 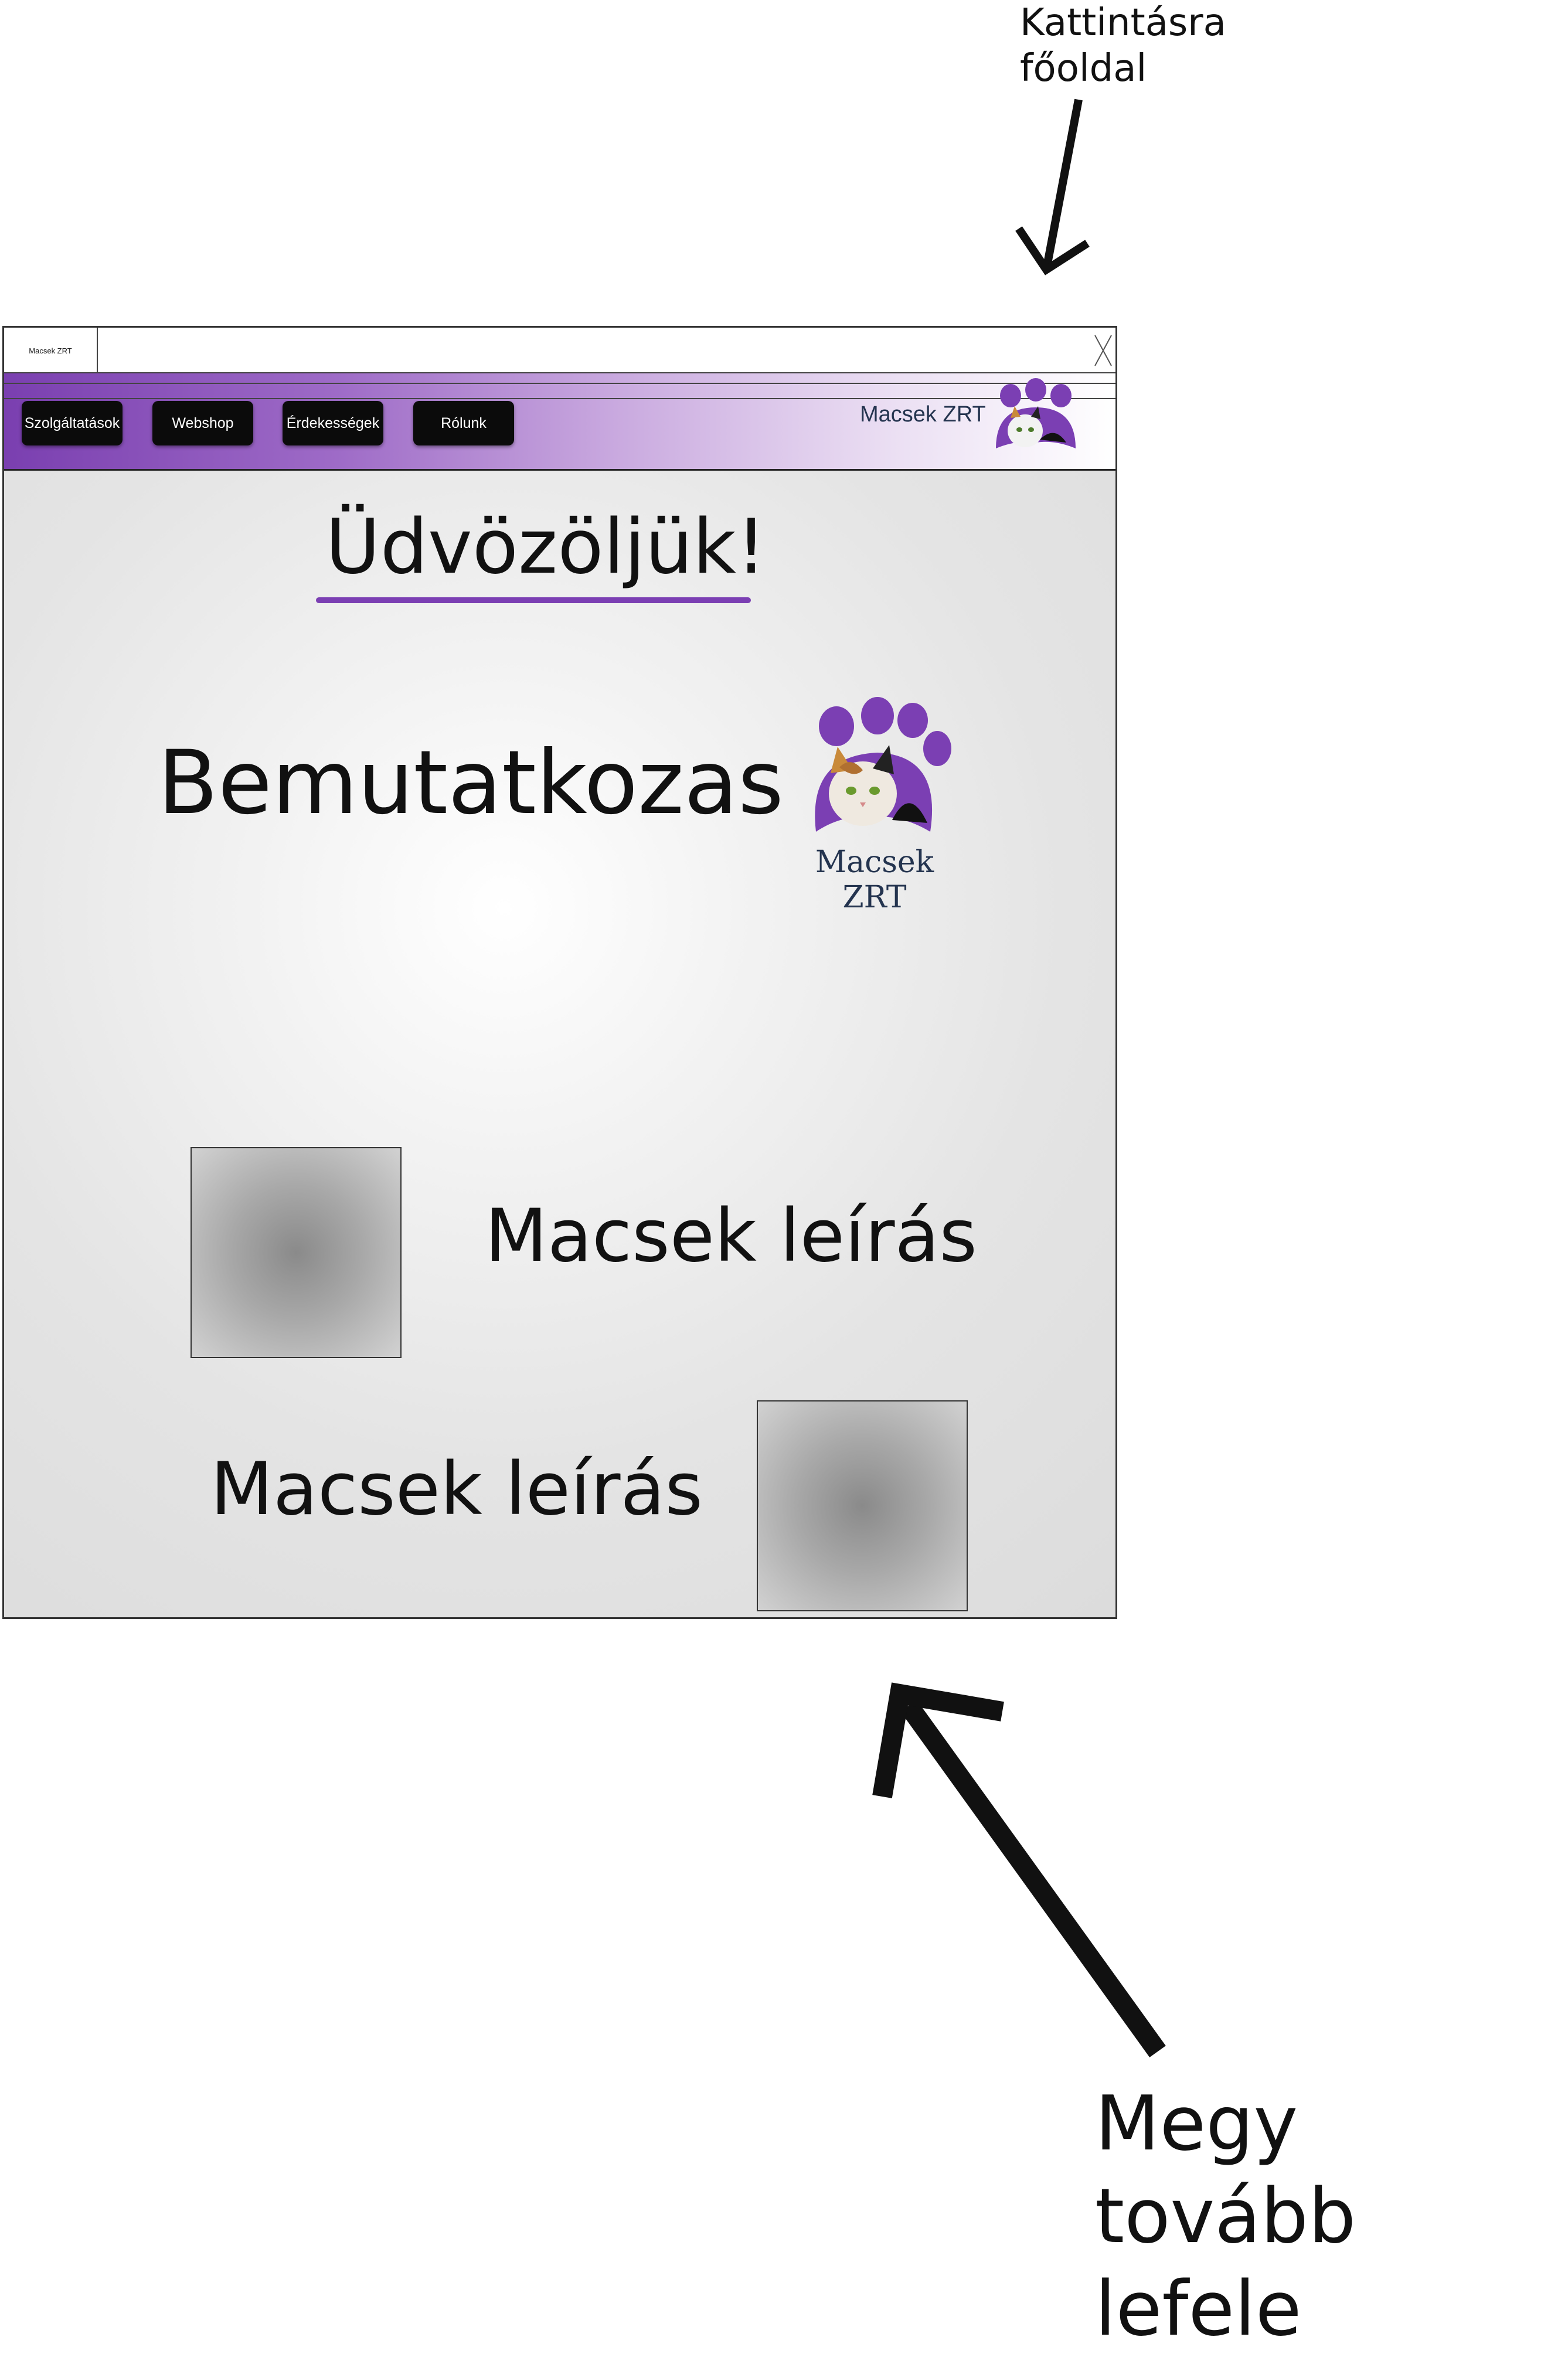 I want to click on nav-button-webshop: Webshop, so click(x=203, y=423).